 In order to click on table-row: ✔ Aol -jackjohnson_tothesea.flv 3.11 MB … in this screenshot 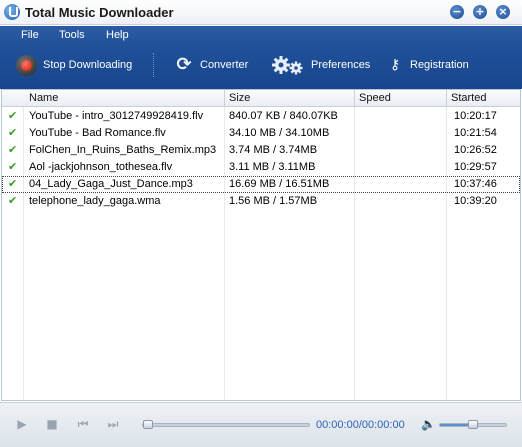, I will do `click(261, 167)`.